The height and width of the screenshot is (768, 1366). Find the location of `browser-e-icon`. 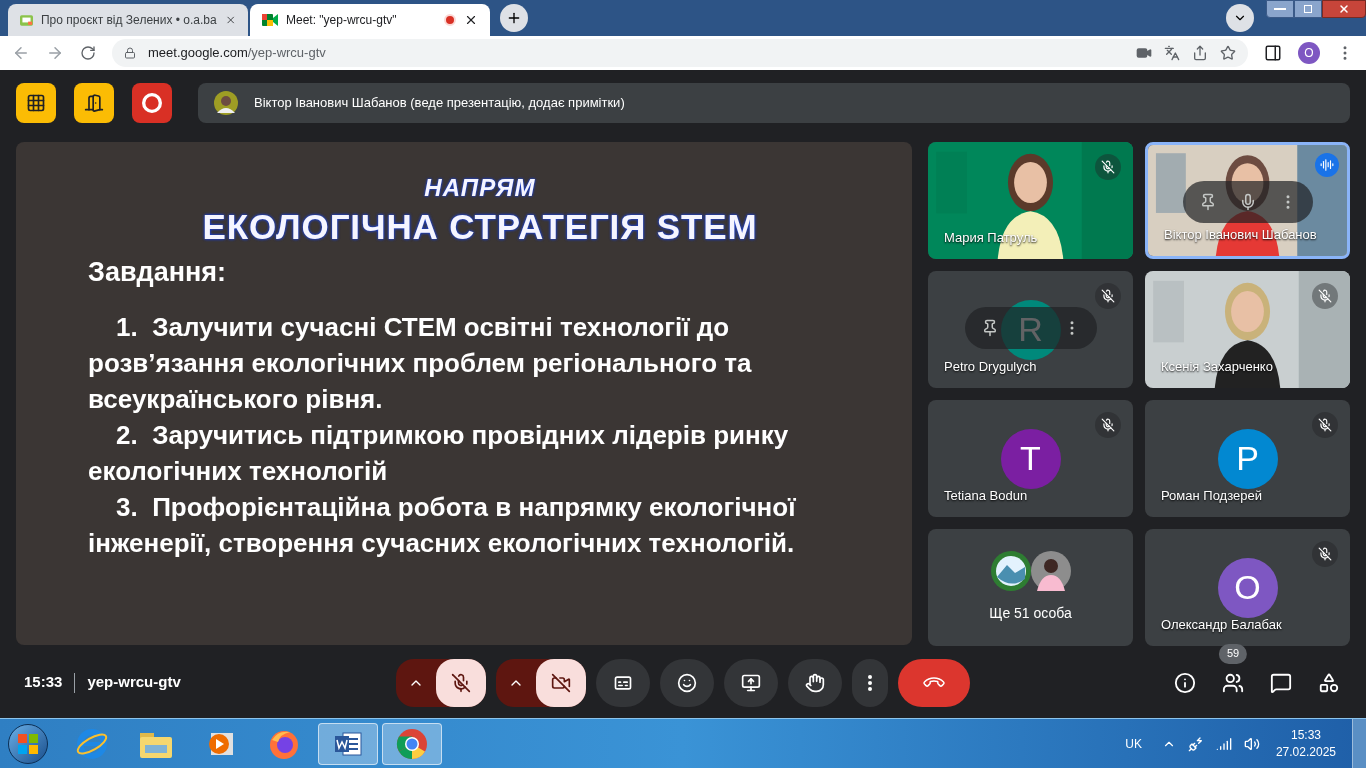

browser-e-icon is located at coordinates (92, 743).